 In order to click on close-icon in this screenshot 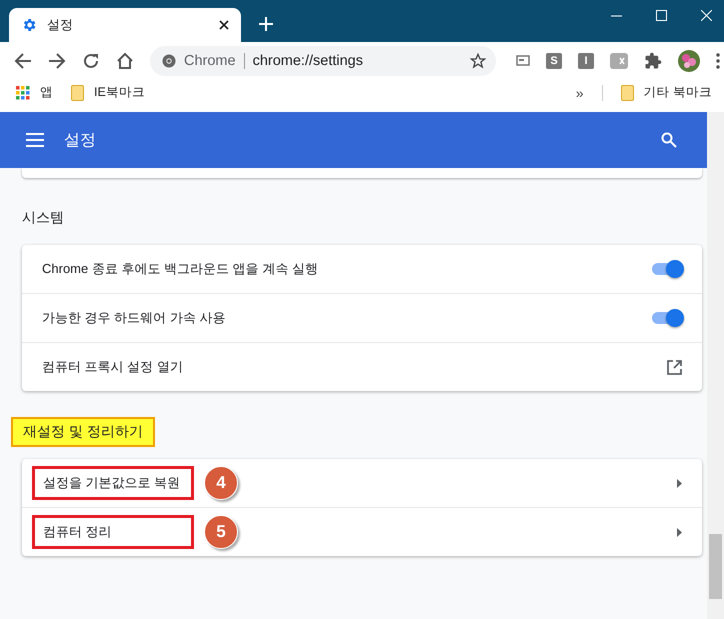, I will do `click(706, 15)`.